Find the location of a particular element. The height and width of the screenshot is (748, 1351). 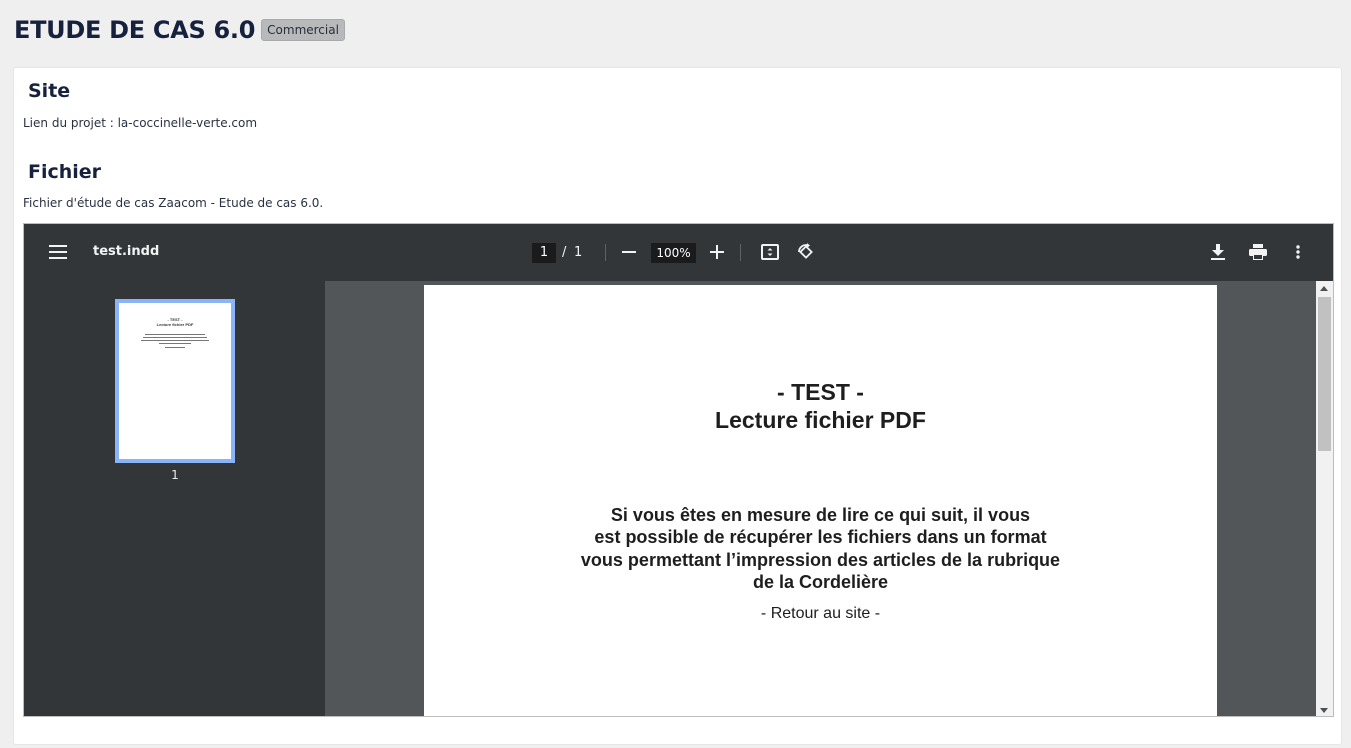

rotate-icon is located at coordinates (806, 252).